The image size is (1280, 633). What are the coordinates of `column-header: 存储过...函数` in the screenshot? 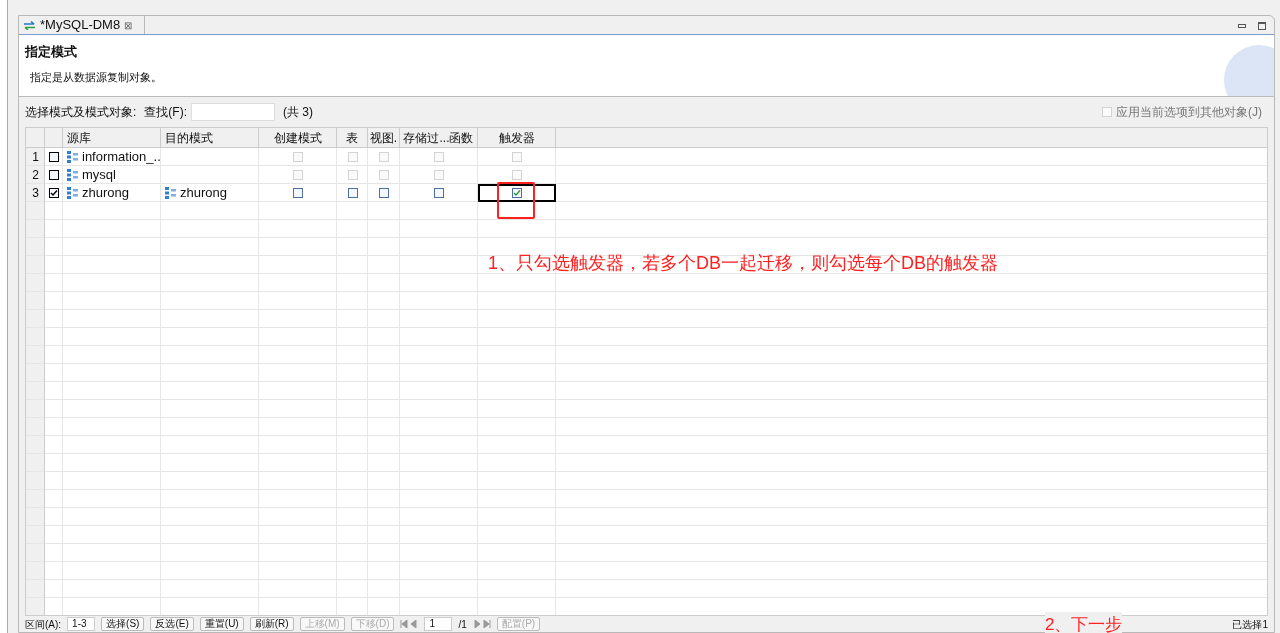 It's located at (439, 137).